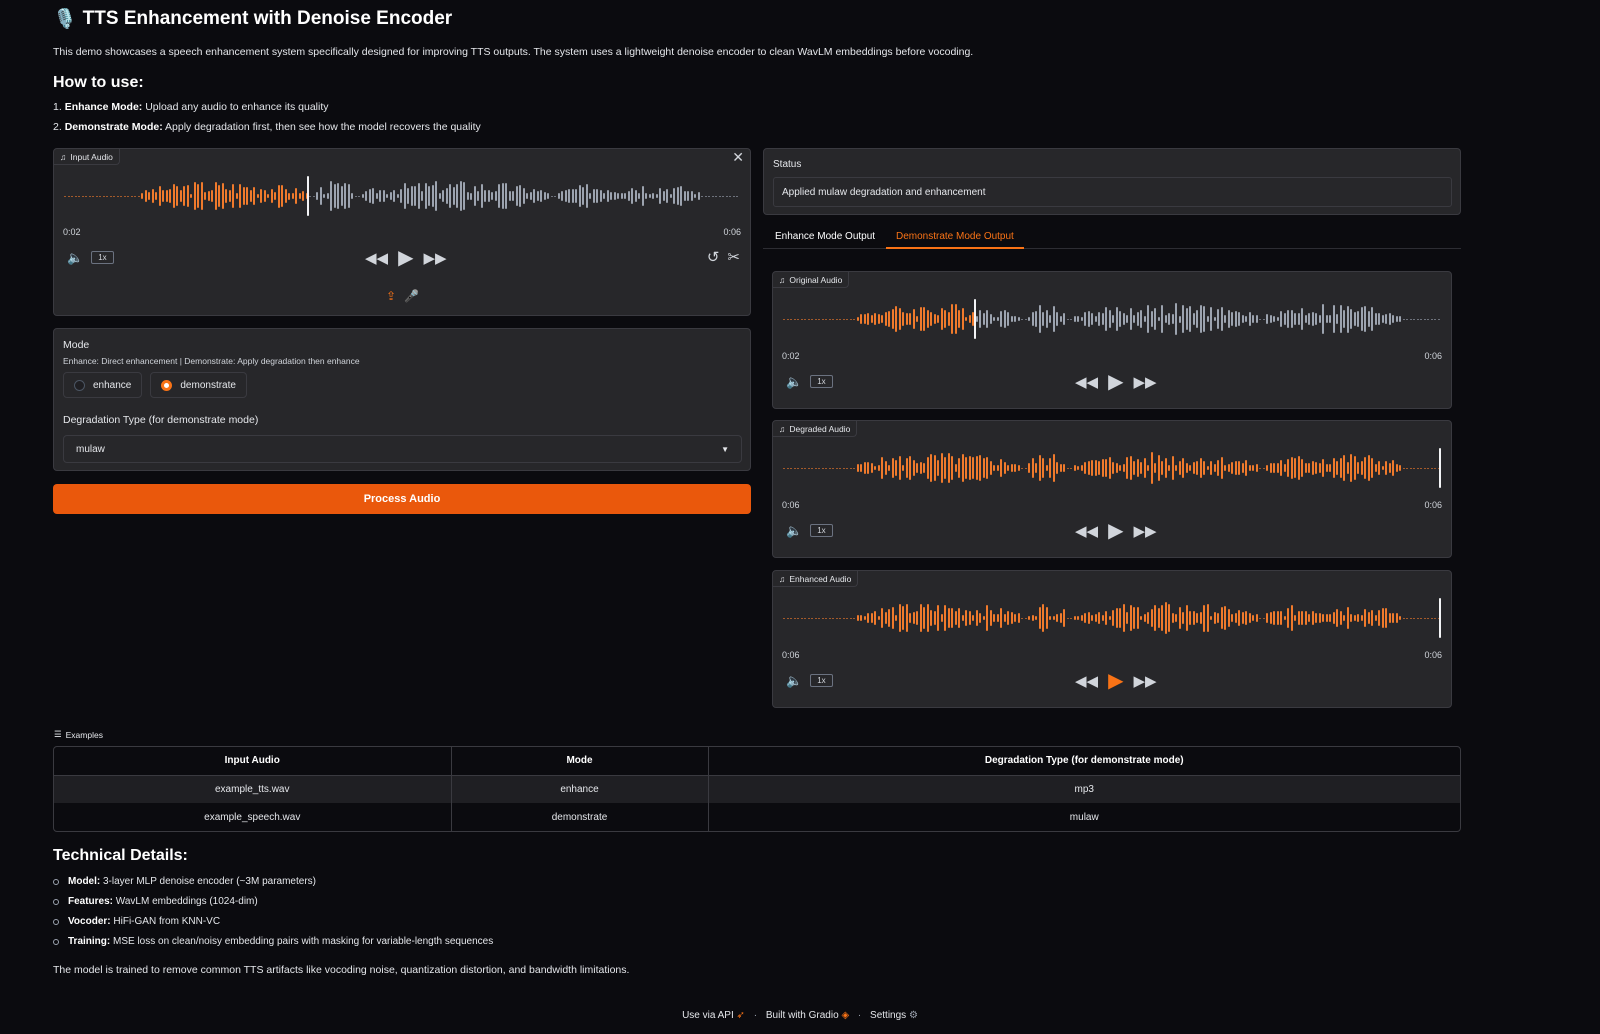 Image resolution: width=1600 pixels, height=1034 pixels. Describe the element at coordinates (98, 82) in the screenshot. I see `how-to-heading: How to use:` at that location.